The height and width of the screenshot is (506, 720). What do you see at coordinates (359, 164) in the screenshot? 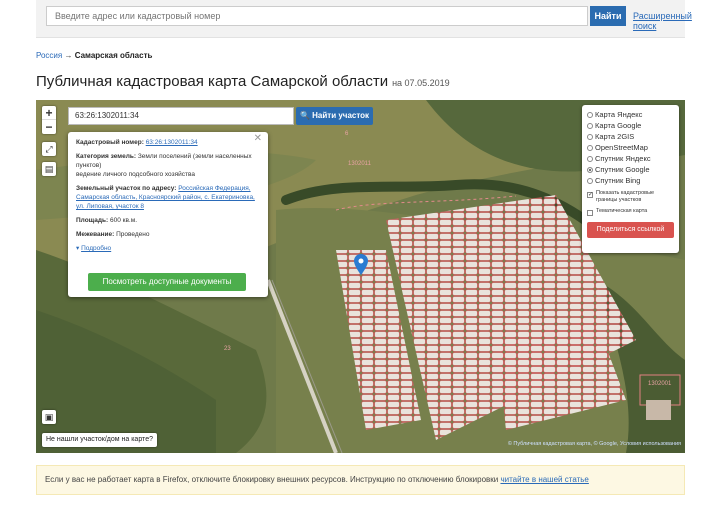
I see `map-label-1302011: 1302011` at bounding box center [359, 164].